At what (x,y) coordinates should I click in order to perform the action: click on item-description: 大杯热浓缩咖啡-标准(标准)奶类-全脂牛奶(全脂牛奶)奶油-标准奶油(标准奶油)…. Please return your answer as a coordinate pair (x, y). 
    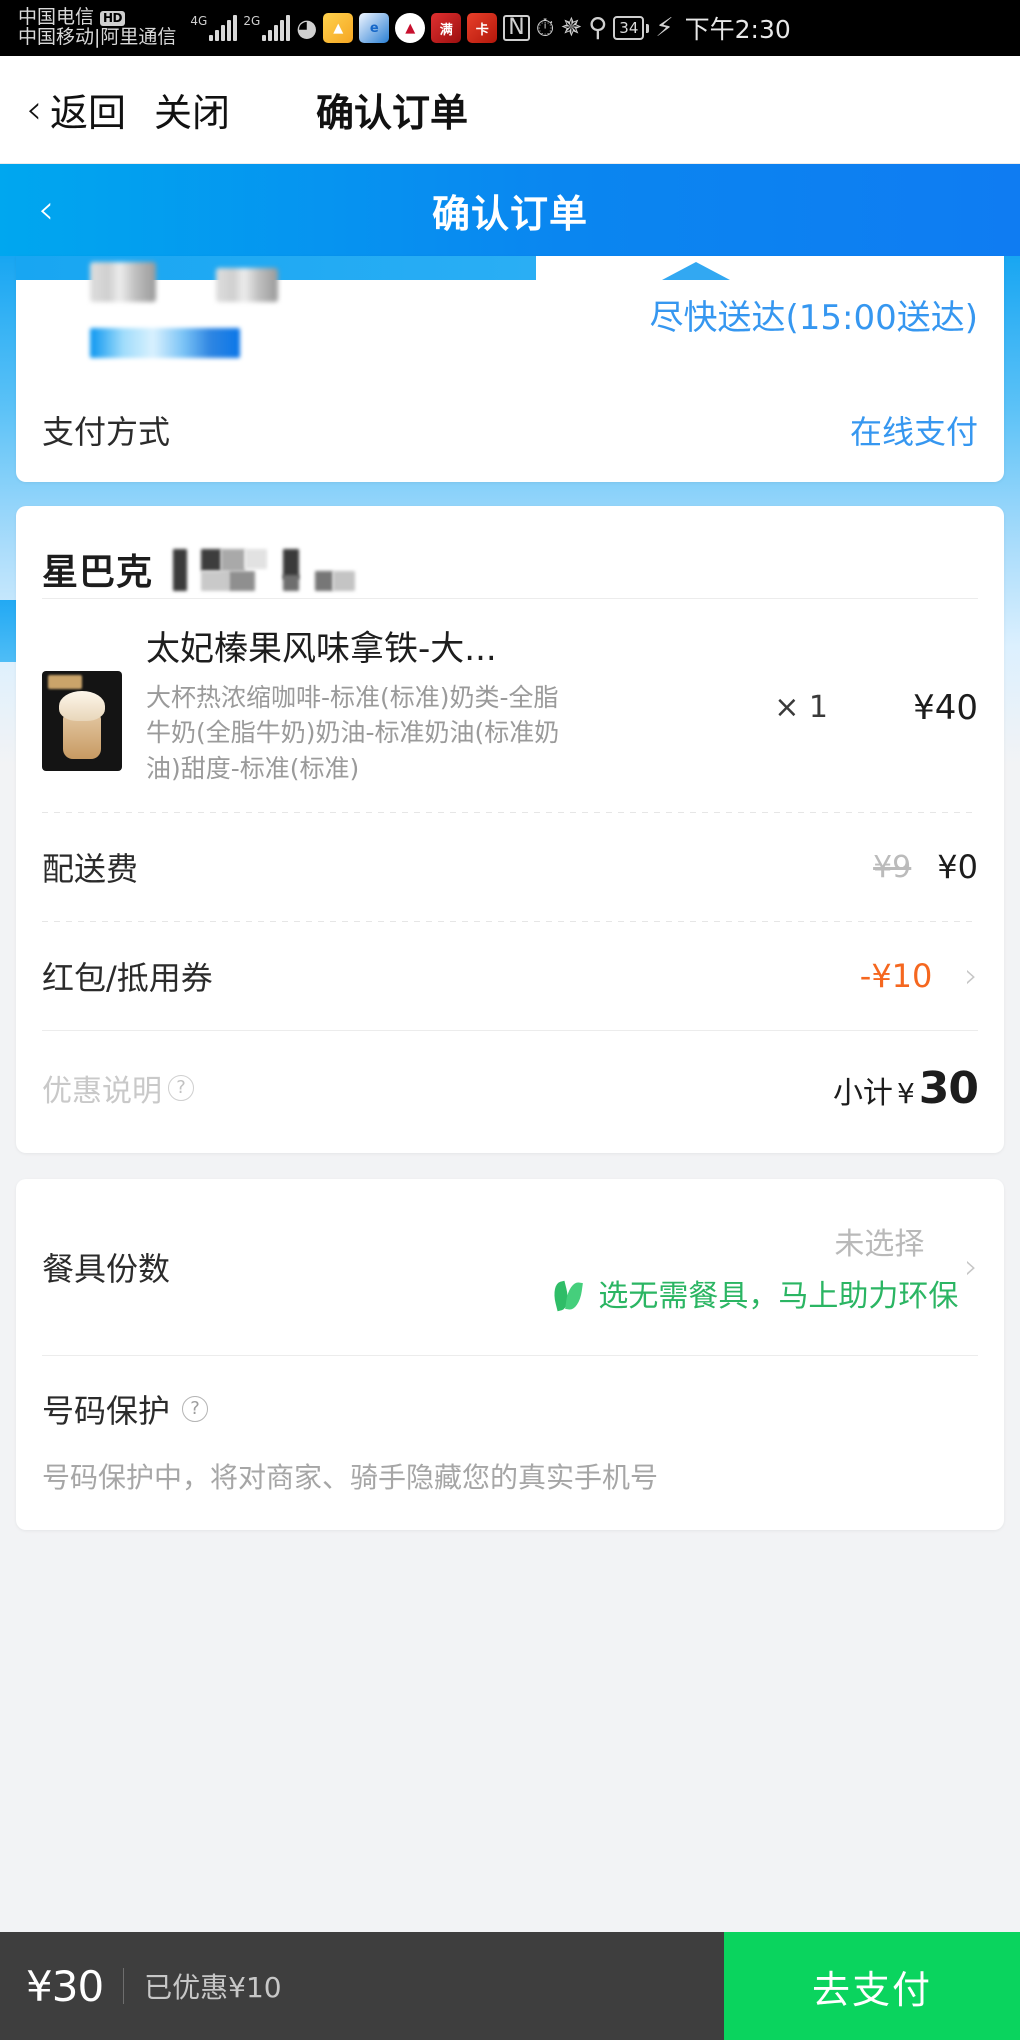
    Looking at the image, I should click on (353, 732).